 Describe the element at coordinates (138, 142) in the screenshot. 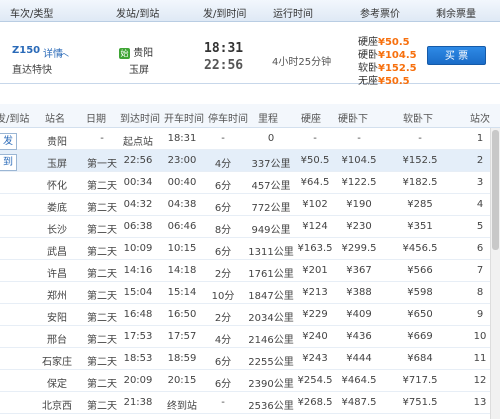

I see `cell-arrive: 起点站` at that location.